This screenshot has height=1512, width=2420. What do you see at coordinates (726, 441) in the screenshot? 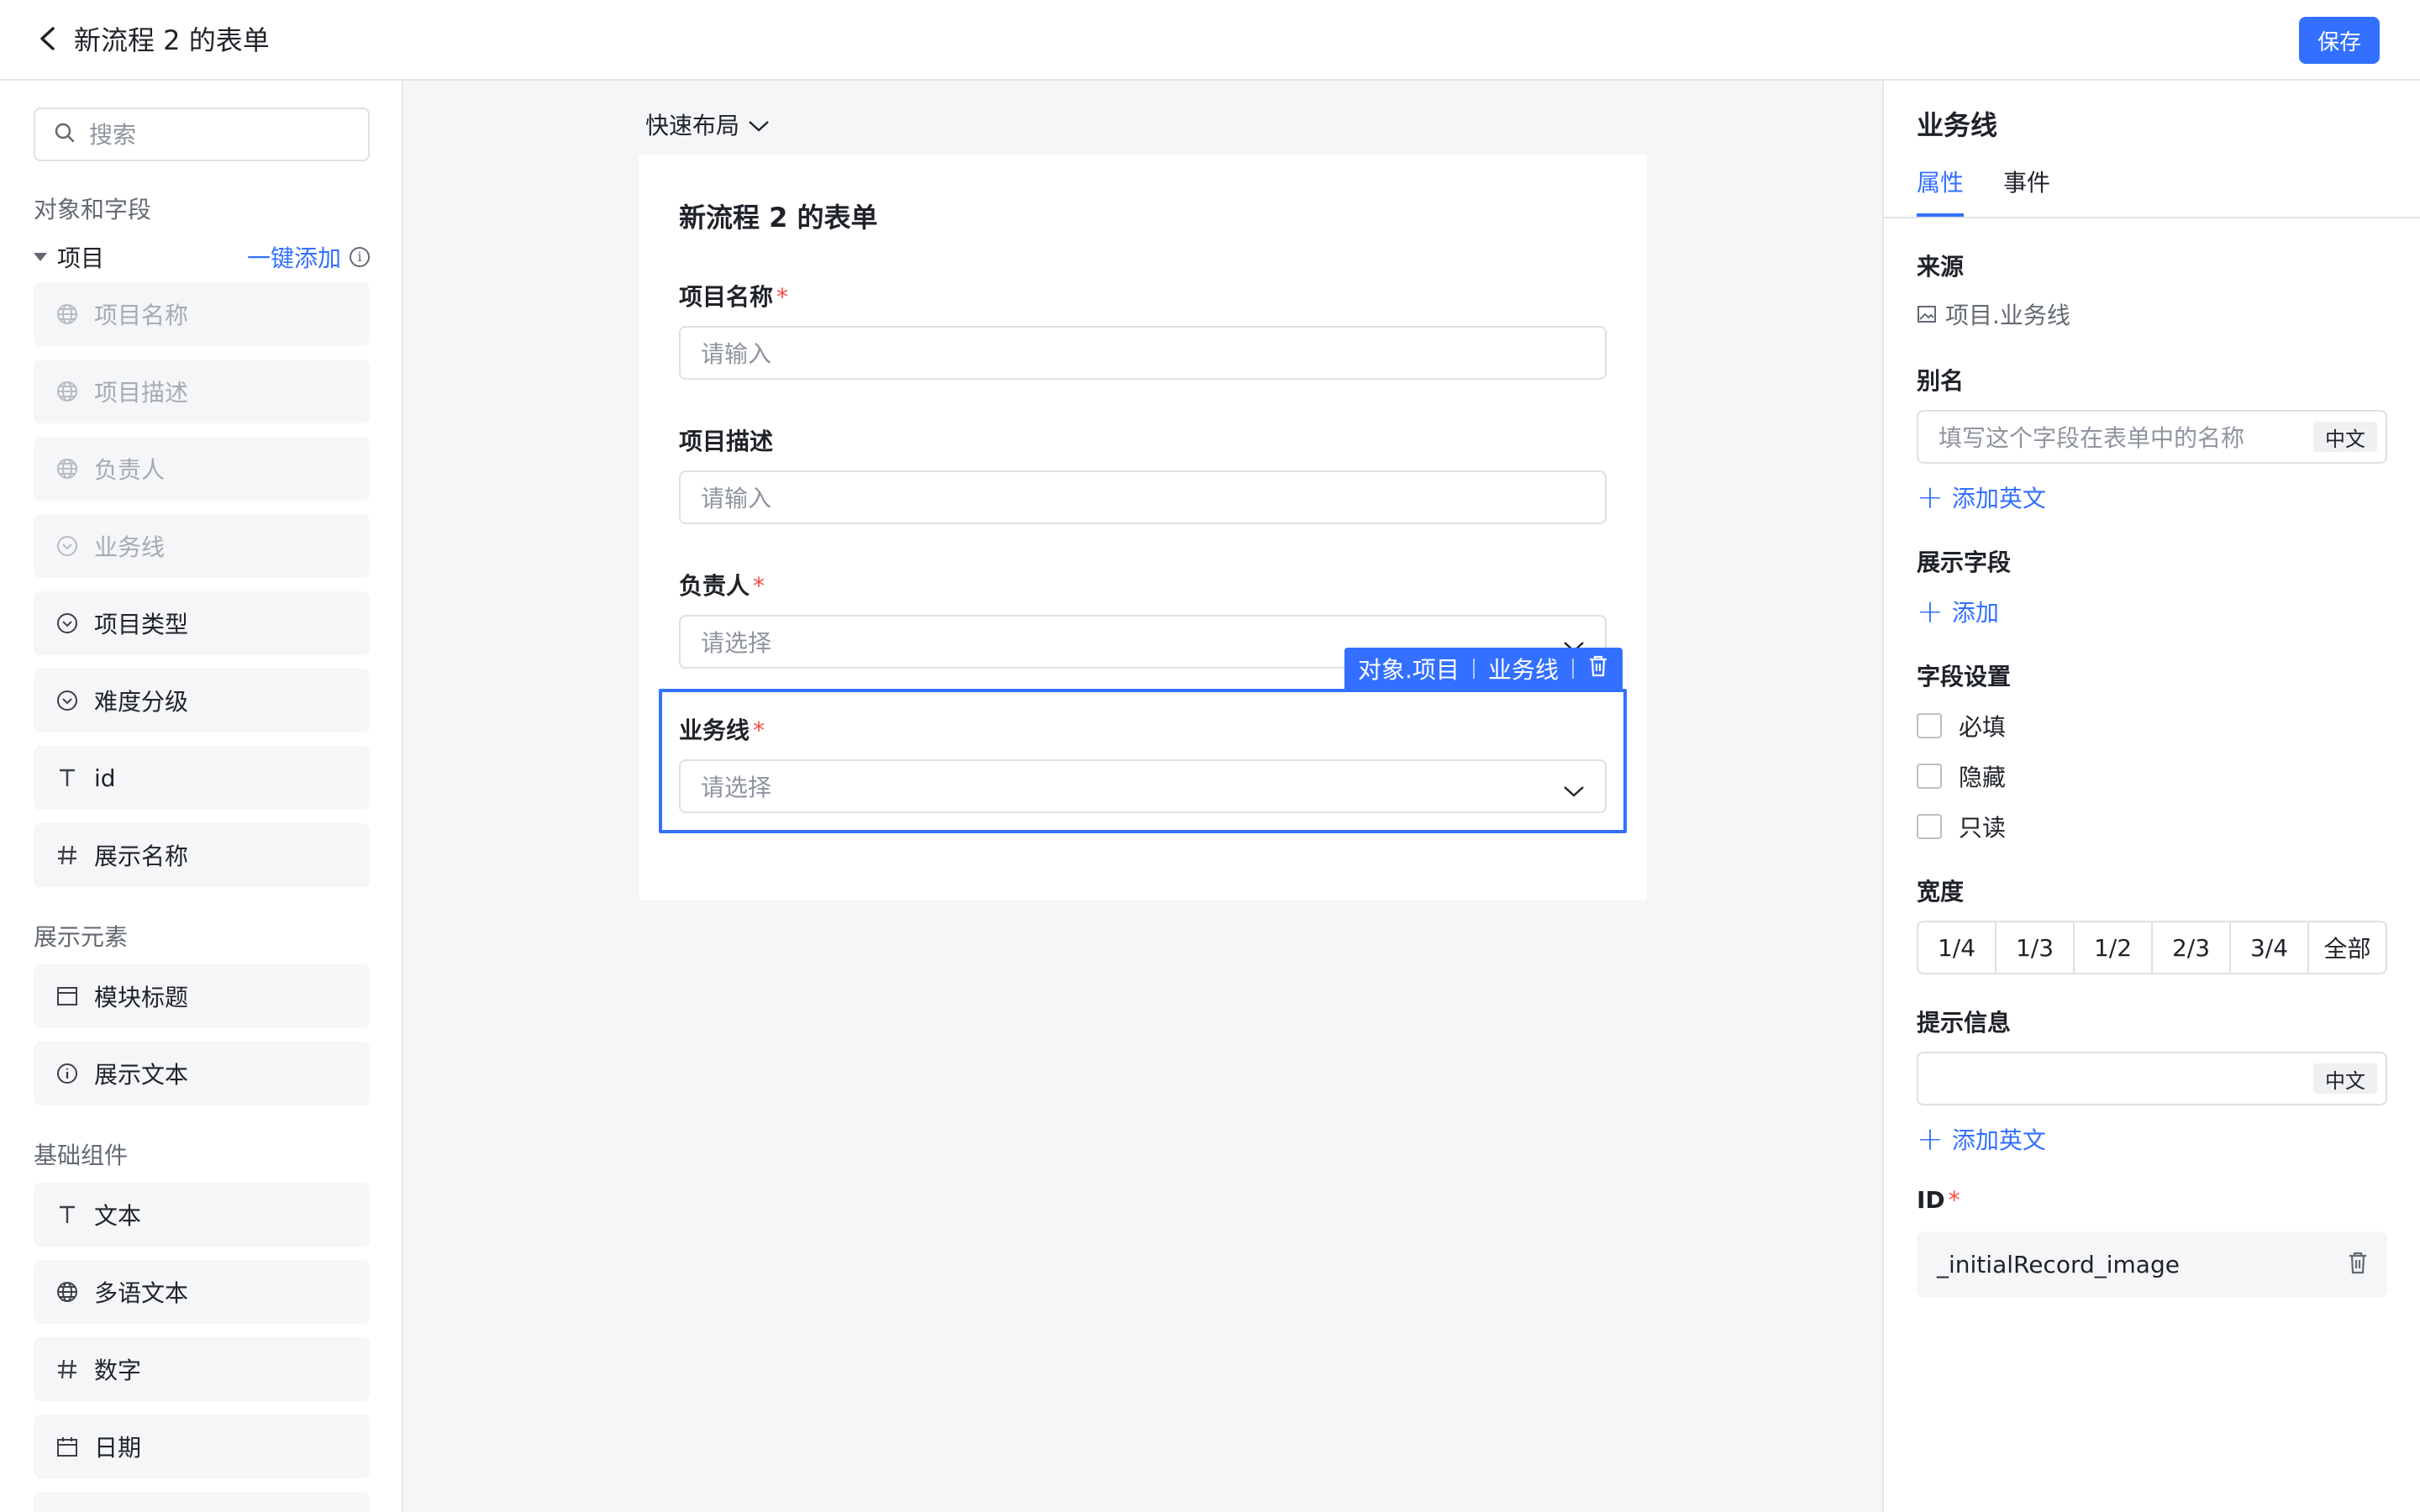
I see `form-field-label: 项目描述` at bounding box center [726, 441].